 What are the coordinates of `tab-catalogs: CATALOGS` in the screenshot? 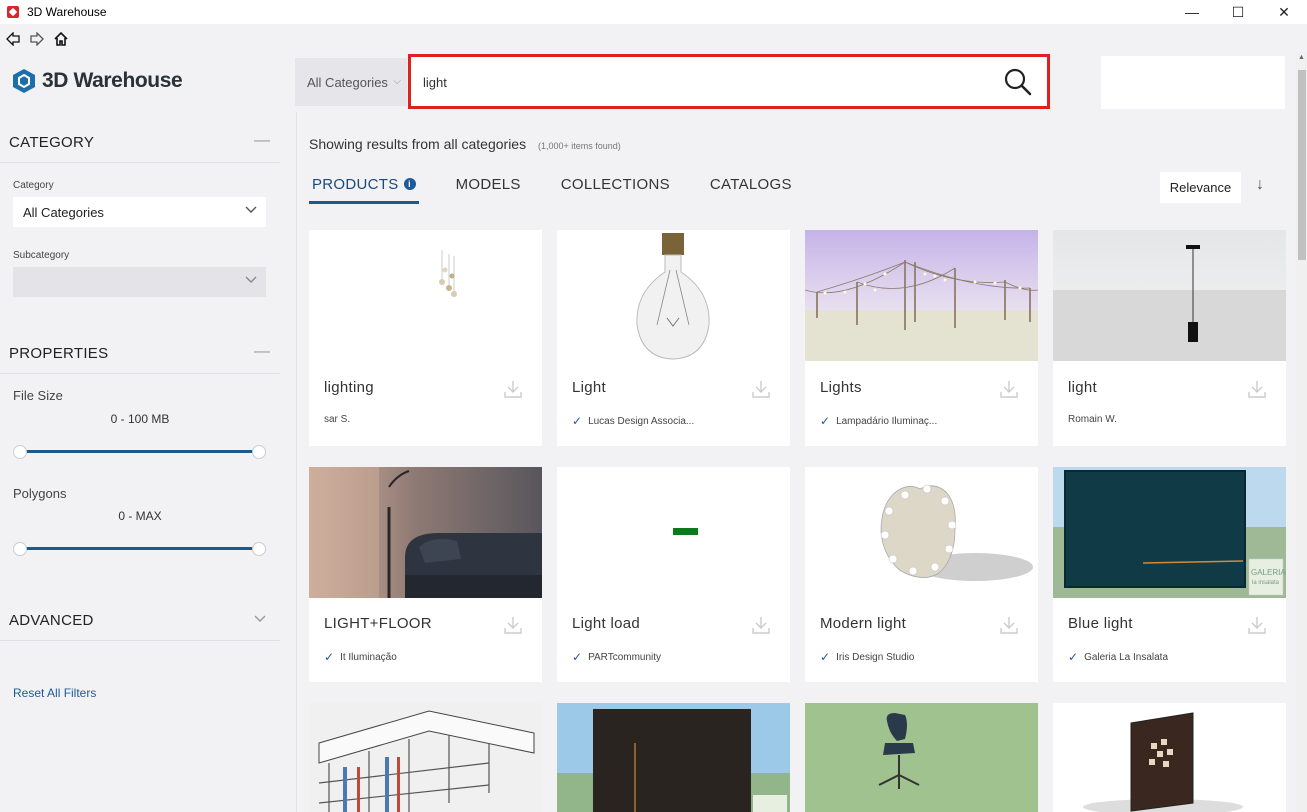 It's located at (751, 190).